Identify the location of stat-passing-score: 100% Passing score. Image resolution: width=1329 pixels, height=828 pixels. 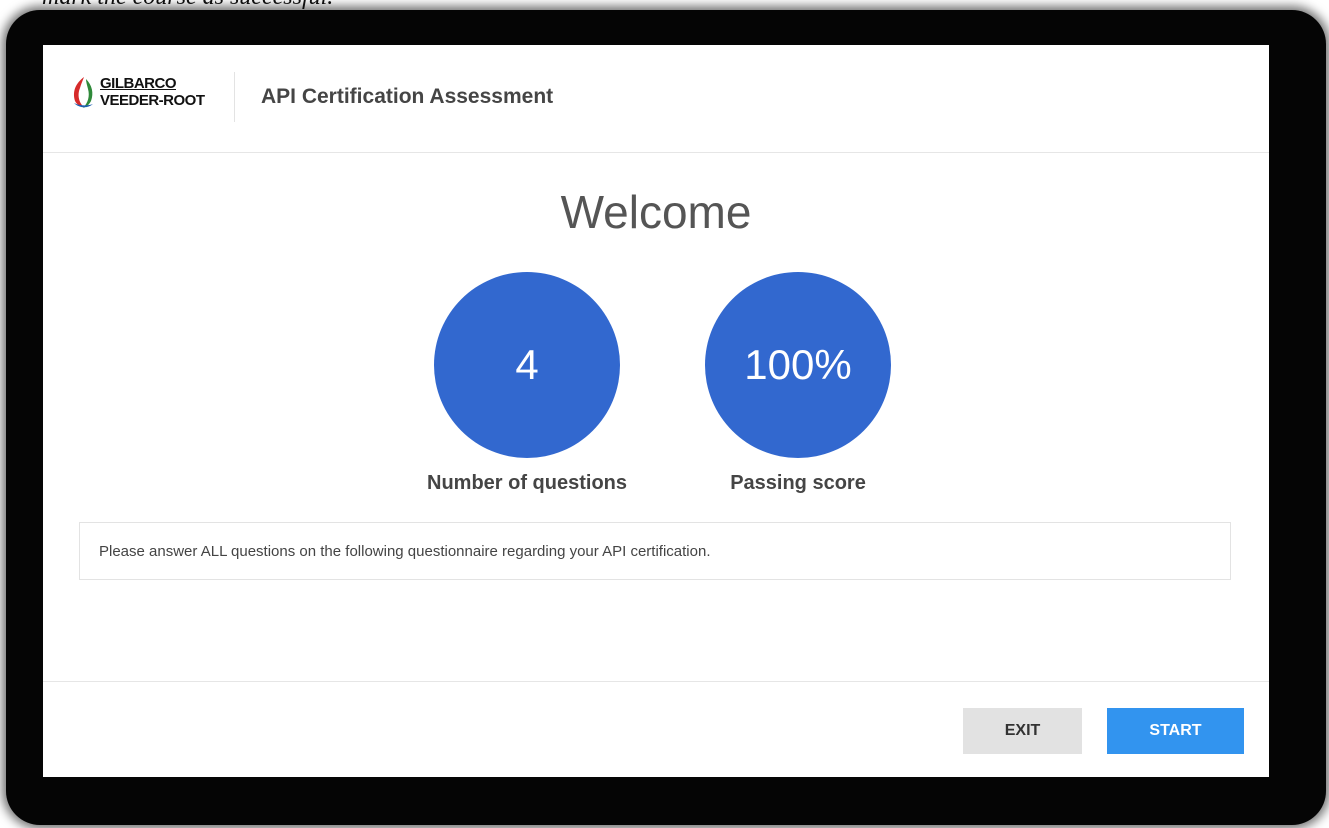
(798, 383).